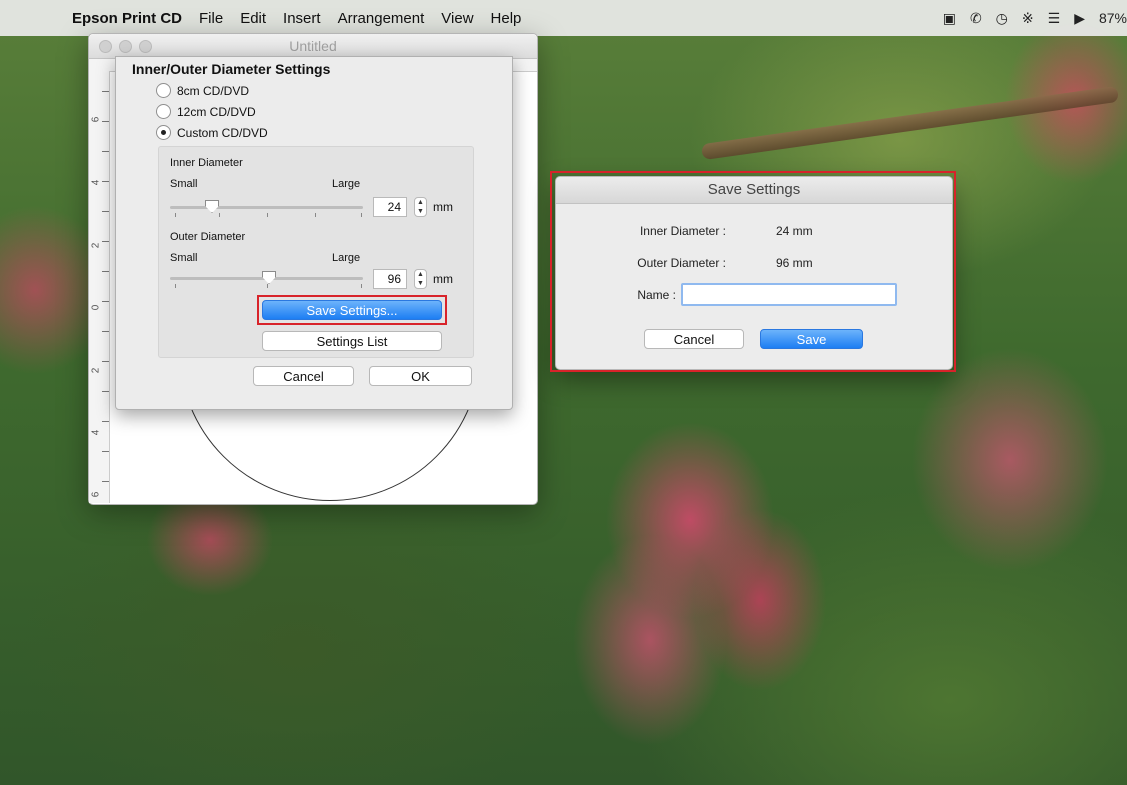  I want to click on inner-large-label: Large, so click(346, 184).